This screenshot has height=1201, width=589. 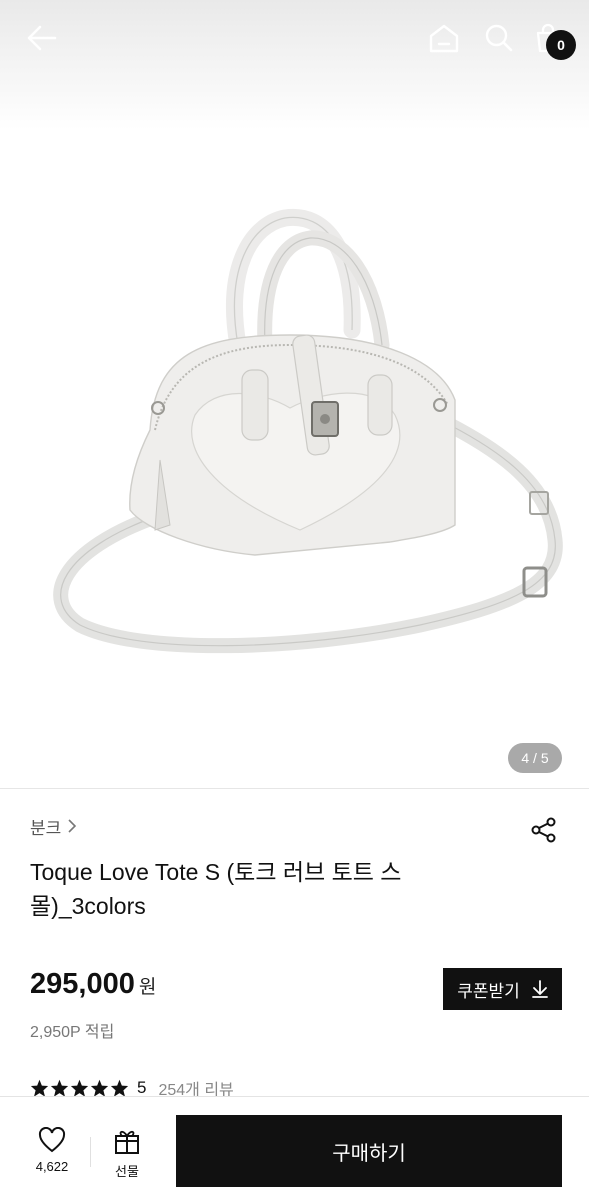 What do you see at coordinates (90, 1152) in the screenshot?
I see `bar-divider` at bounding box center [90, 1152].